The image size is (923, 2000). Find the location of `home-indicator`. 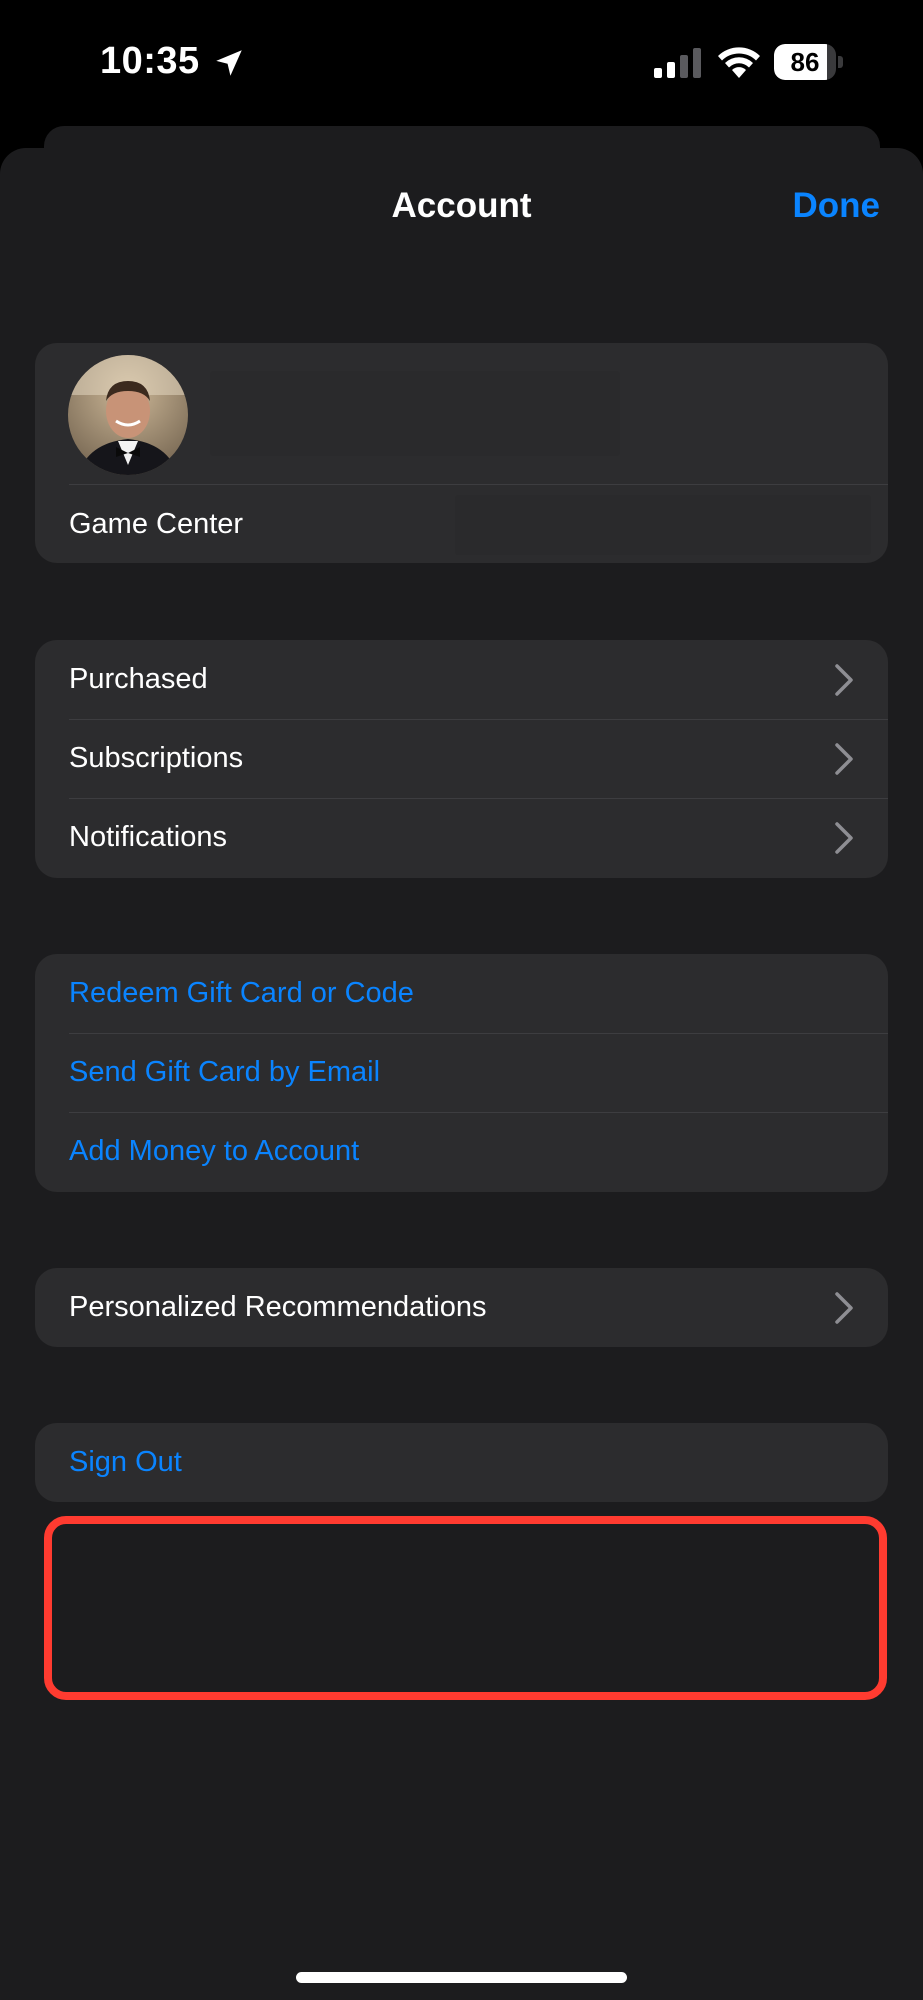

home-indicator is located at coordinates (461, 1977).